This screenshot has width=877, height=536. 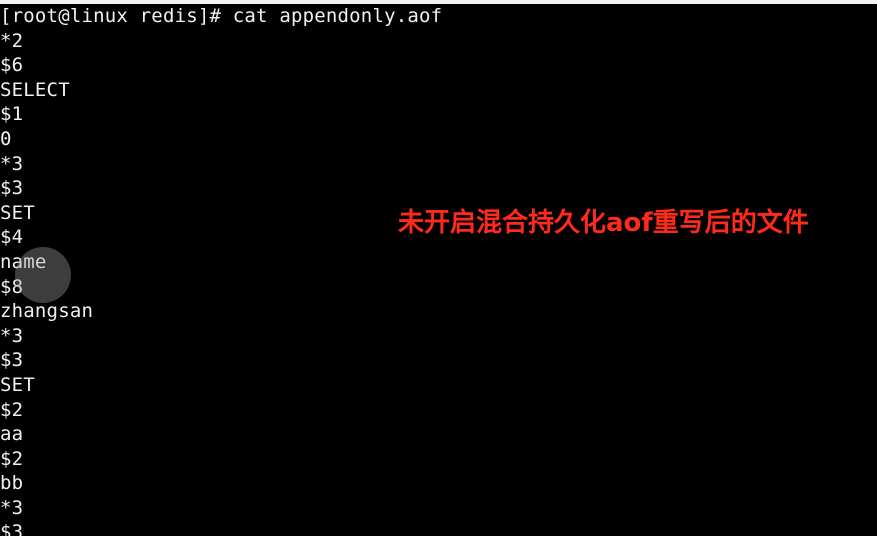 I want to click on command-line: [root@linux redis]# cat appendonly.aof, so click(x=221, y=16).